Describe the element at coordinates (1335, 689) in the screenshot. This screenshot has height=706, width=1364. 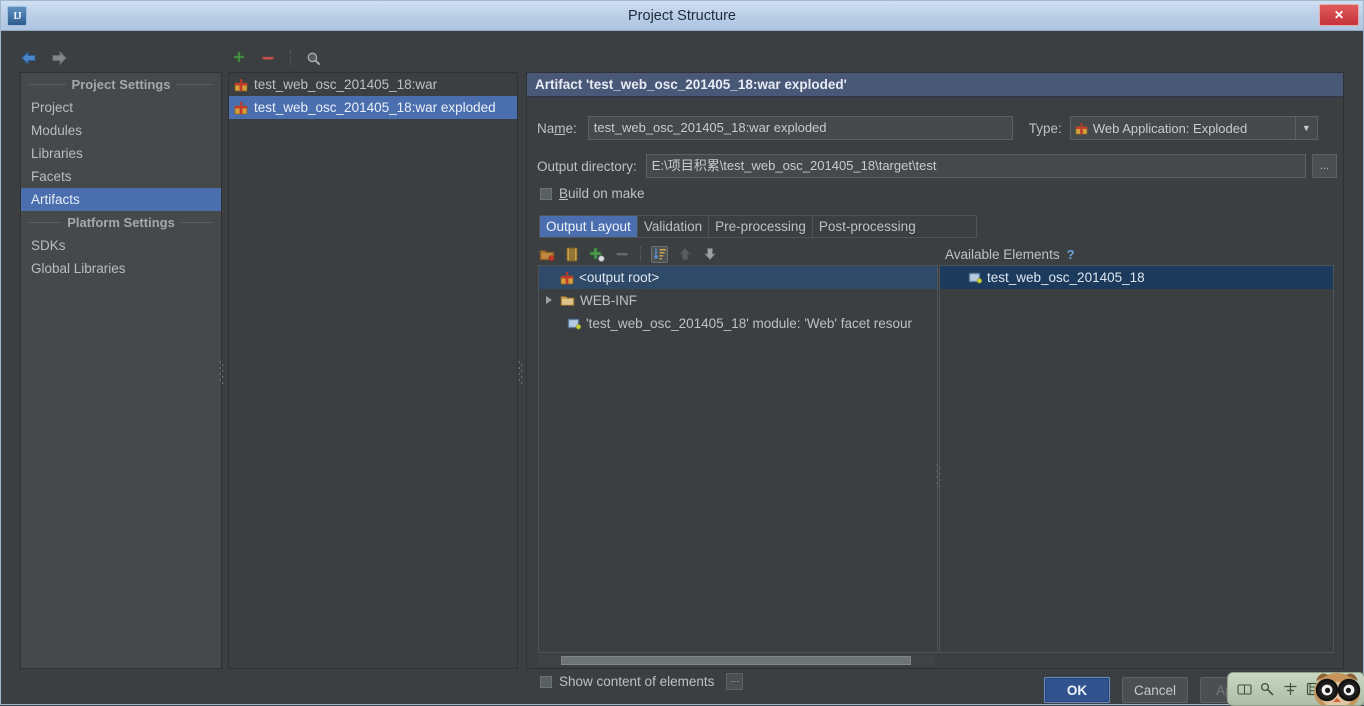
I see `owl-mascot-icon` at that location.